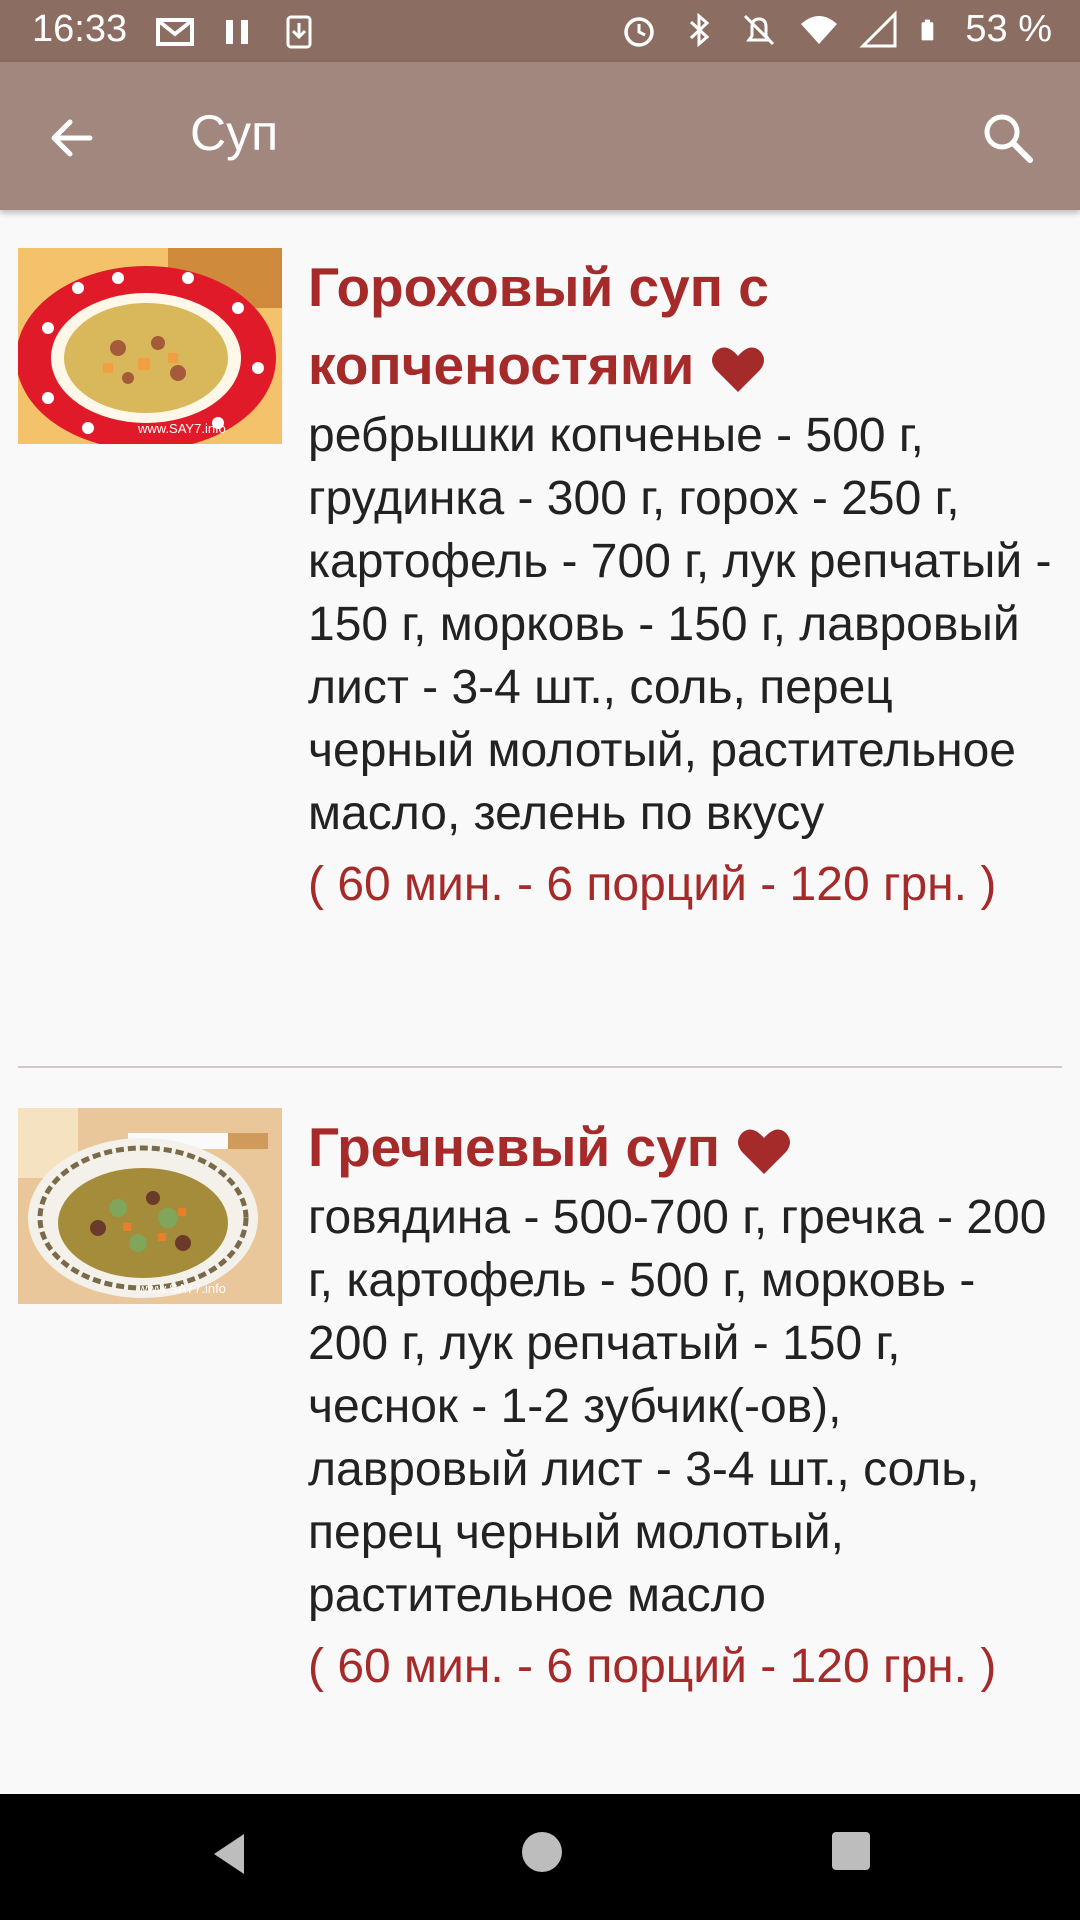 The width and height of the screenshot is (1080, 1920). I want to click on battery-level: 53 %, so click(1008, 29).